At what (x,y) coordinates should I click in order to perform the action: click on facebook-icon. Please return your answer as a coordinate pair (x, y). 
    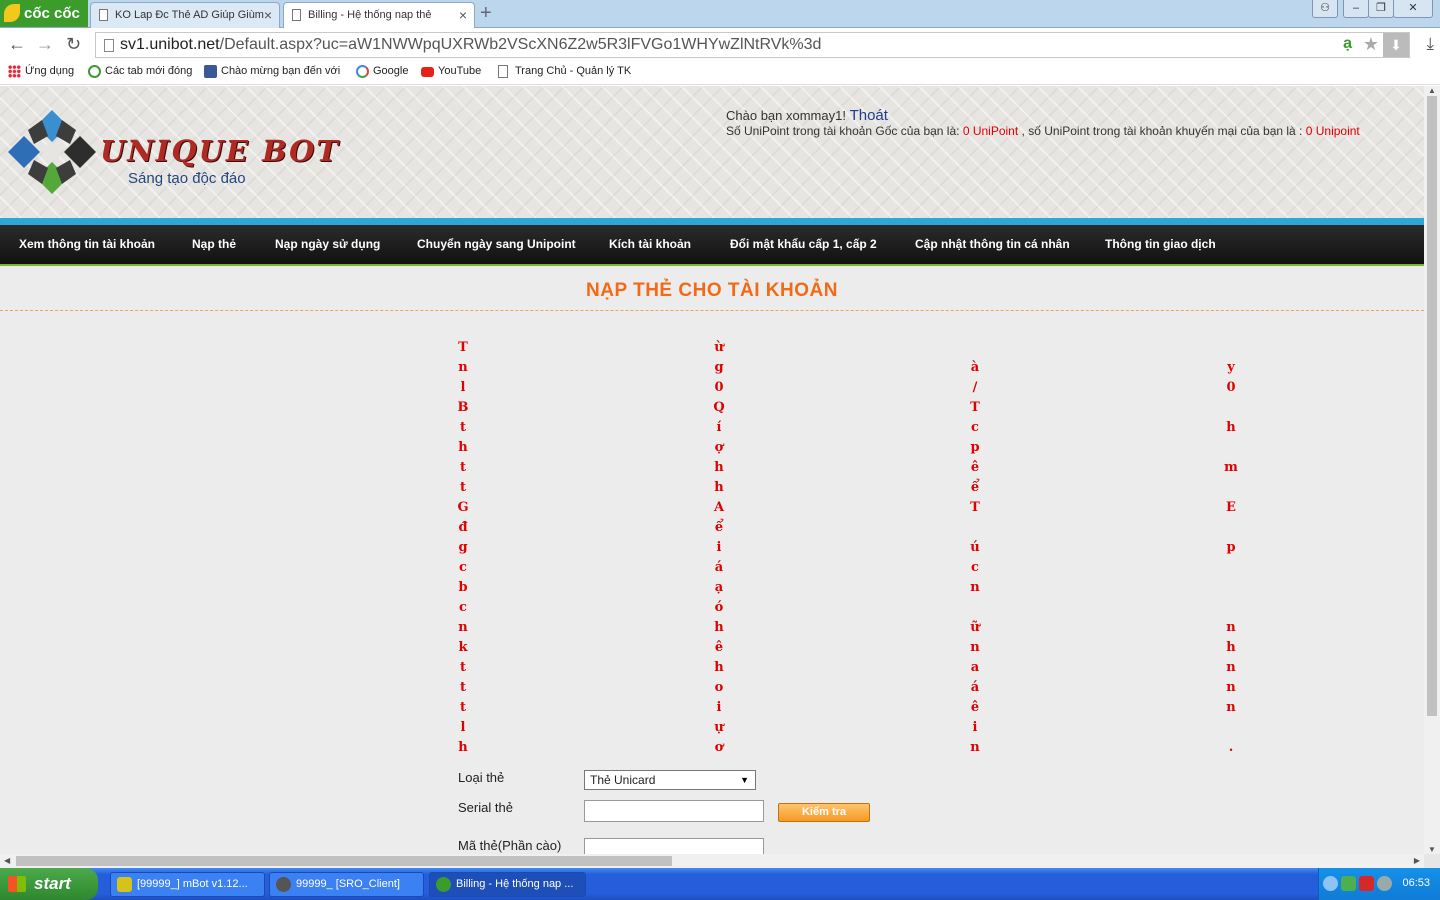
    Looking at the image, I should click on (210, 71).